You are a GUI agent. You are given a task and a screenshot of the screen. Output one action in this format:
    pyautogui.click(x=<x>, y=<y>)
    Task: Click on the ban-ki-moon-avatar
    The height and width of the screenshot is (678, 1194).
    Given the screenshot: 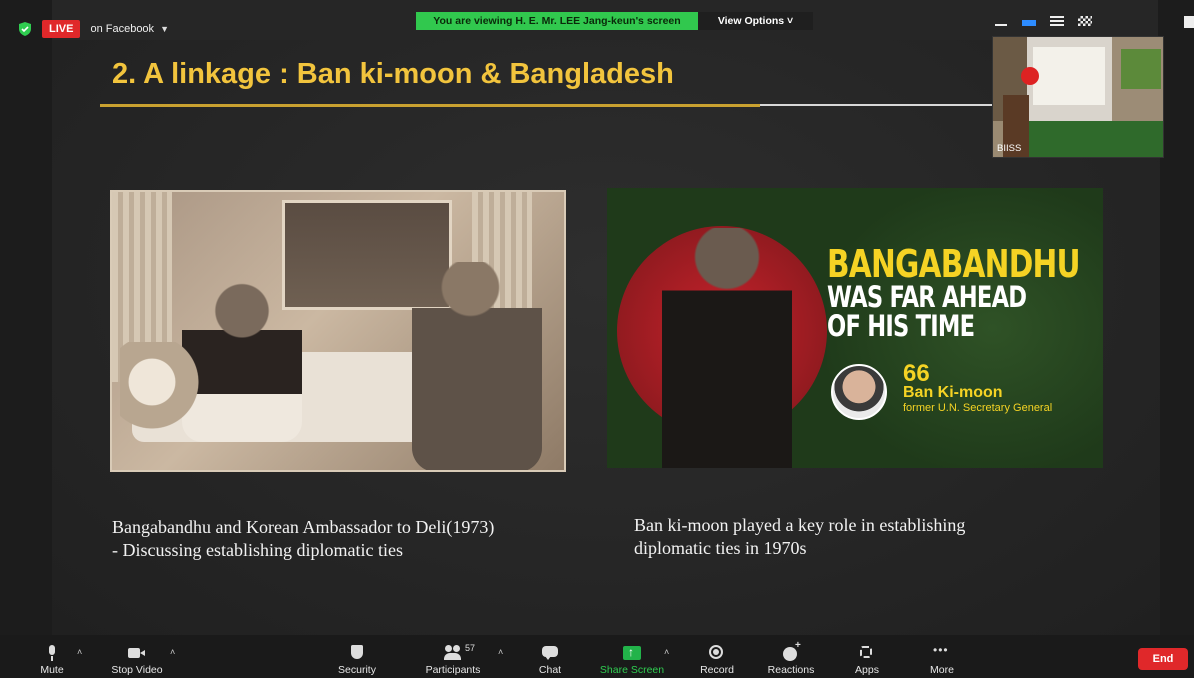 What is the action you would take?
    pyautogui.click(x=859, y=392)
    